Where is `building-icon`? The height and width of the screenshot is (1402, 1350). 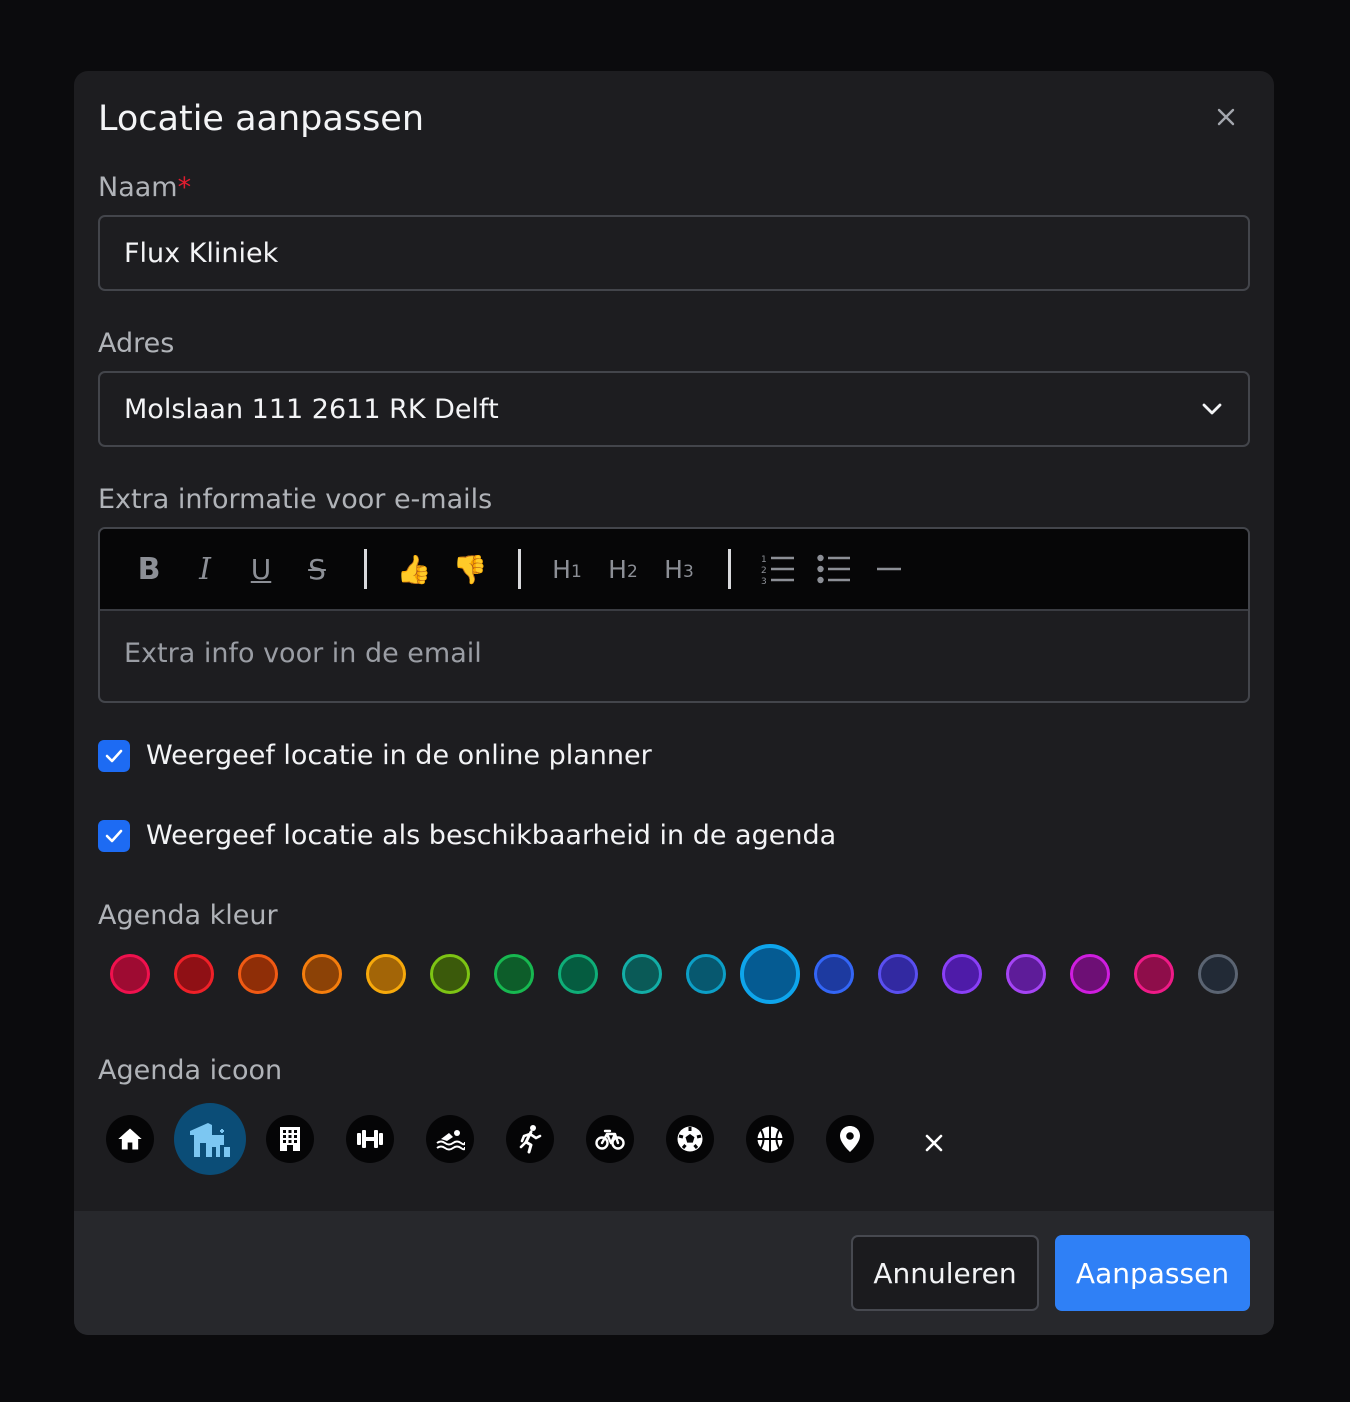
building-icon is located at coordinates (290, 1139).